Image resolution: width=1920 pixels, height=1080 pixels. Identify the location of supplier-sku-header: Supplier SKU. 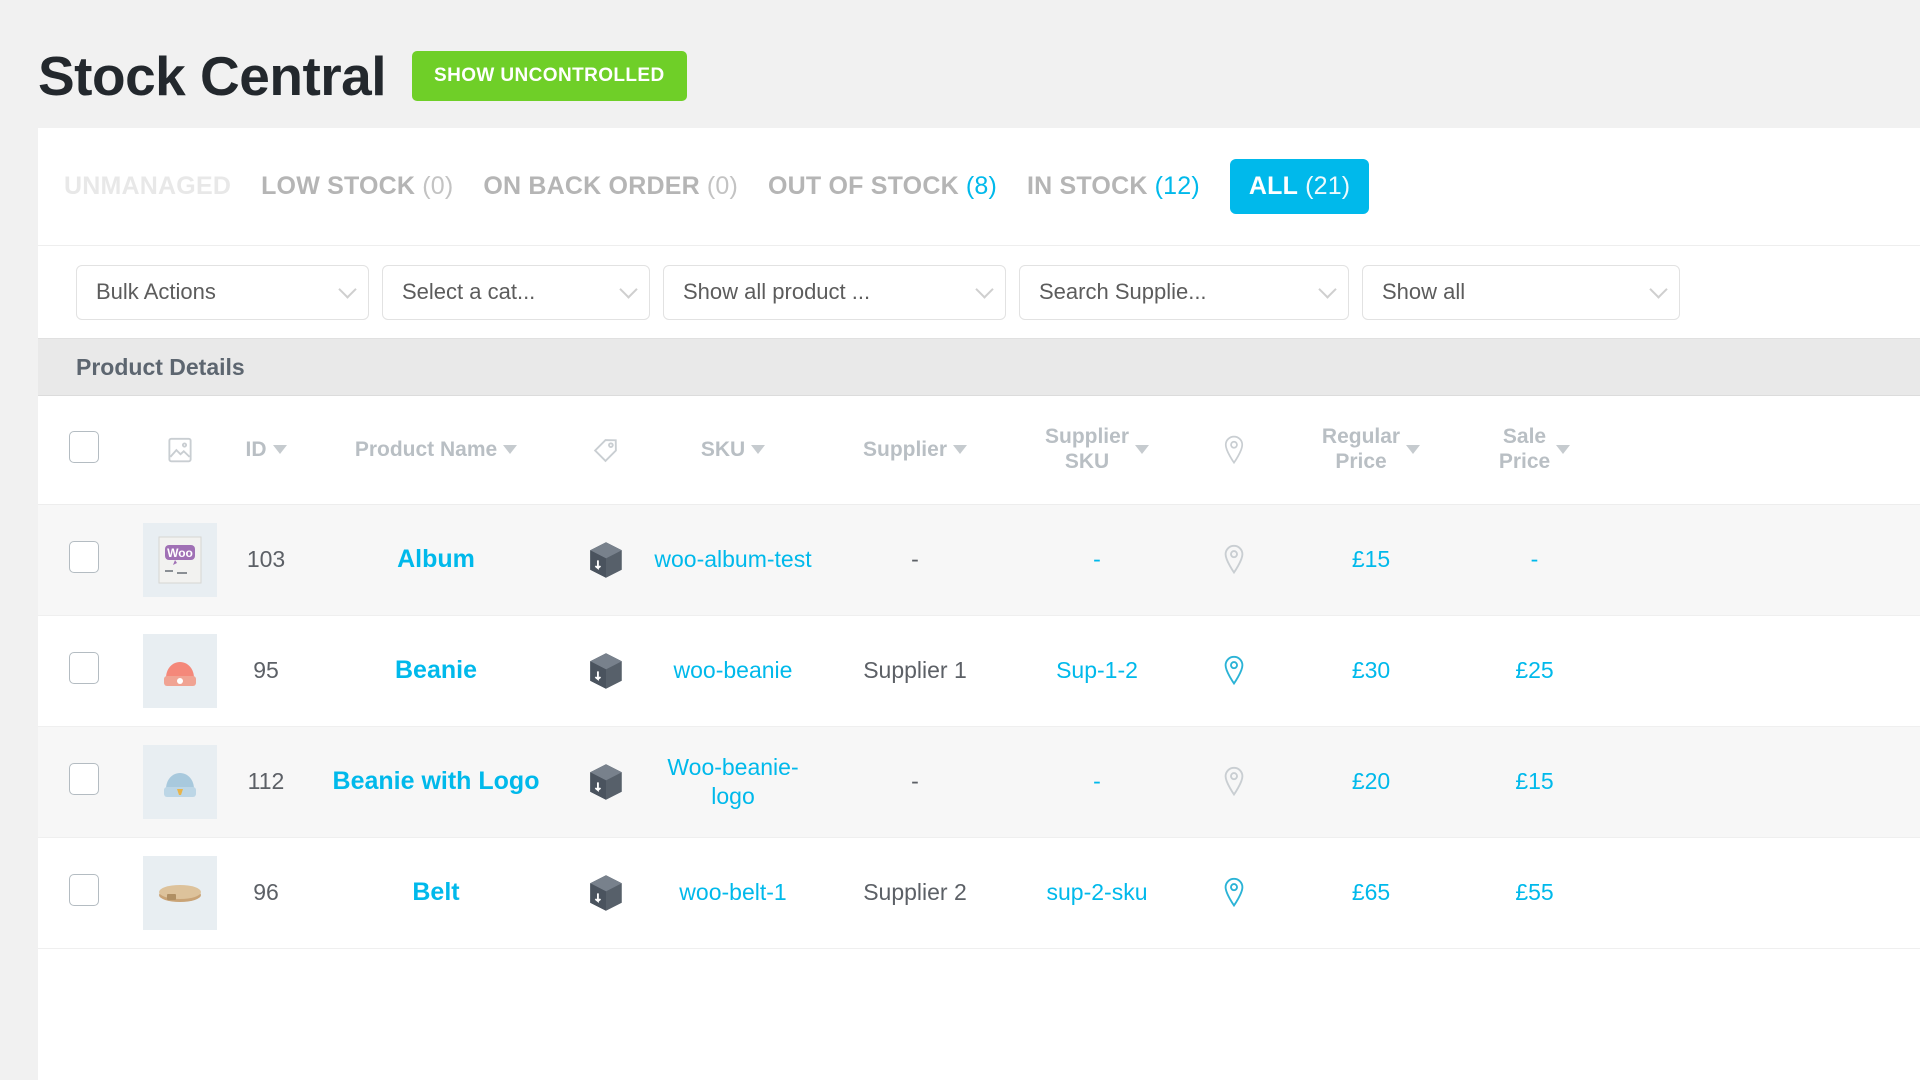
(1097, 450).